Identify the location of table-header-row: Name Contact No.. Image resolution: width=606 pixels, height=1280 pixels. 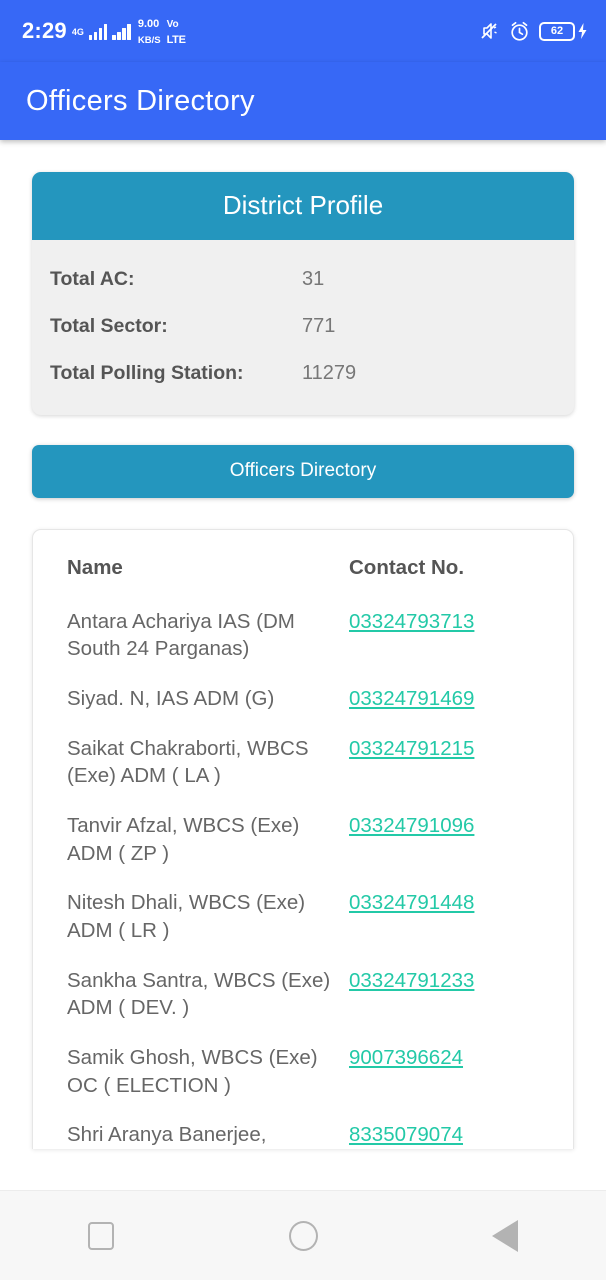
(303, 568).